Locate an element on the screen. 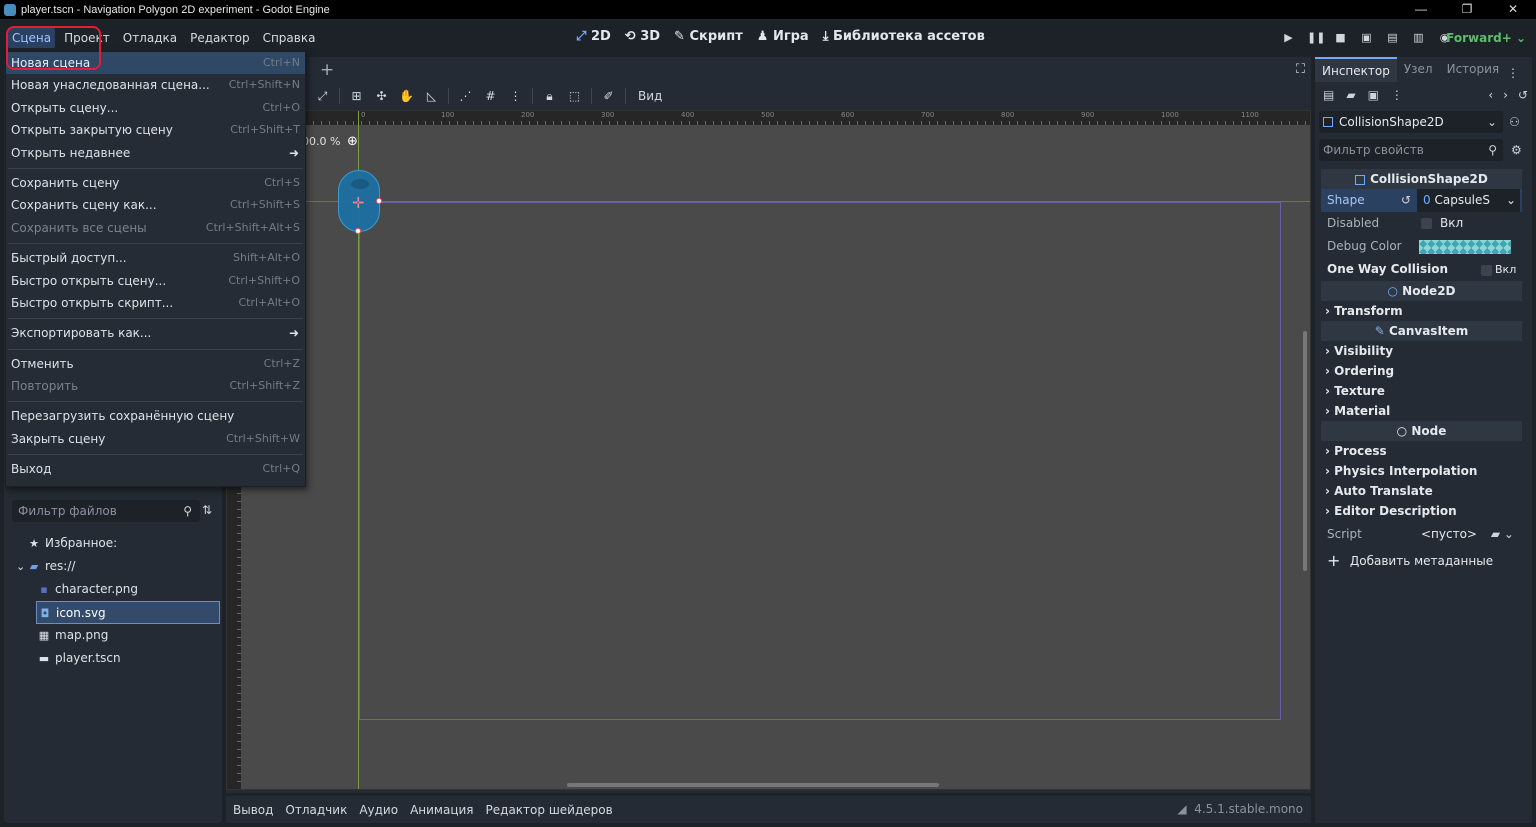 The height and width of the screenshot is (827, 1536). scene-menu-item: Экспортировать как... ➜ is located at coordinates (155, 333).